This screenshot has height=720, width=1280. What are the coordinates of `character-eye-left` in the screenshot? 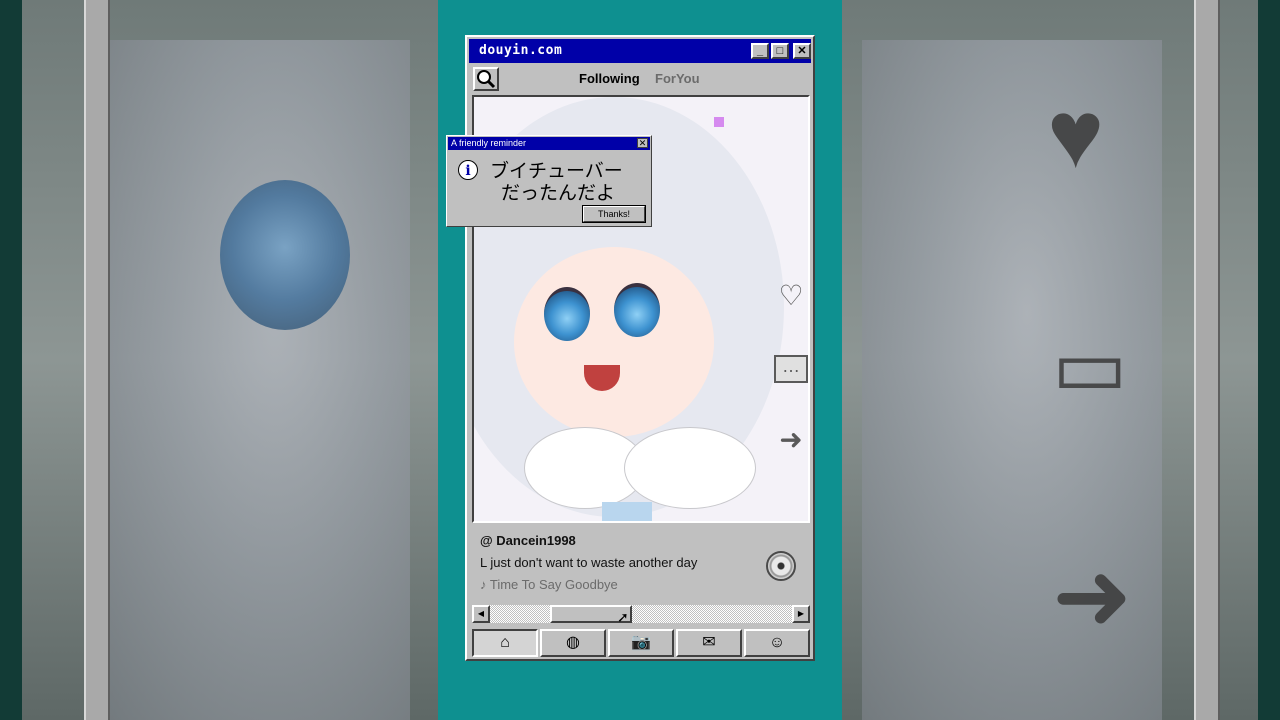 It's located at (567, 314).